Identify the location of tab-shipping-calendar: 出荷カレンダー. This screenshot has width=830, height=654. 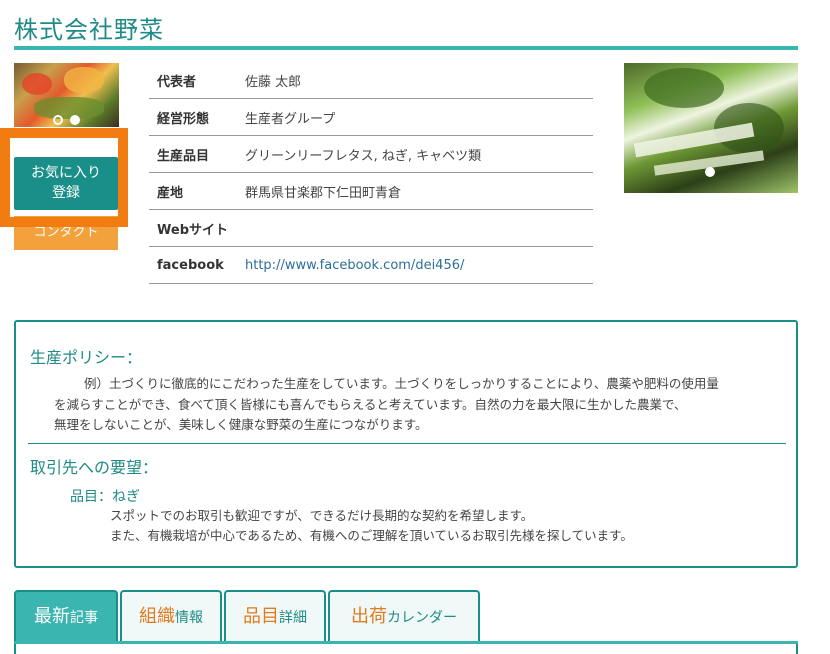
(404, 616).